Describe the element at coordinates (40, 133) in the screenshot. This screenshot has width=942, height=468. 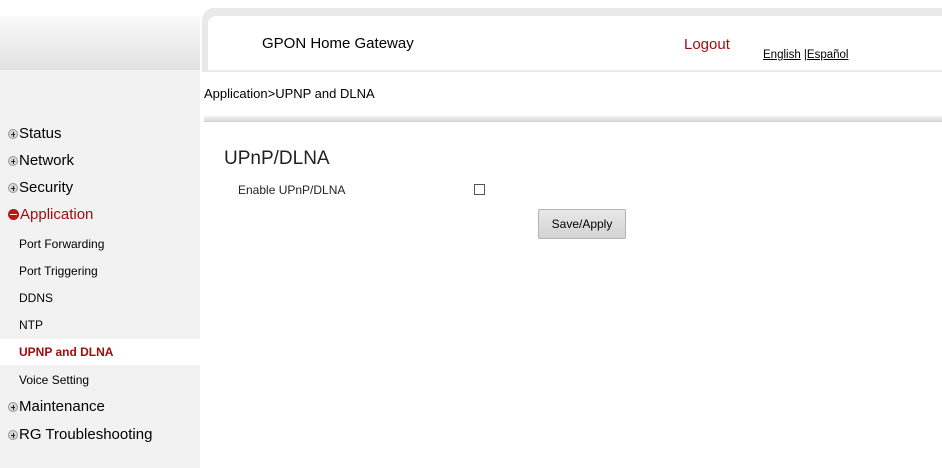
I see `sidebar-item-label: Status` at that location.